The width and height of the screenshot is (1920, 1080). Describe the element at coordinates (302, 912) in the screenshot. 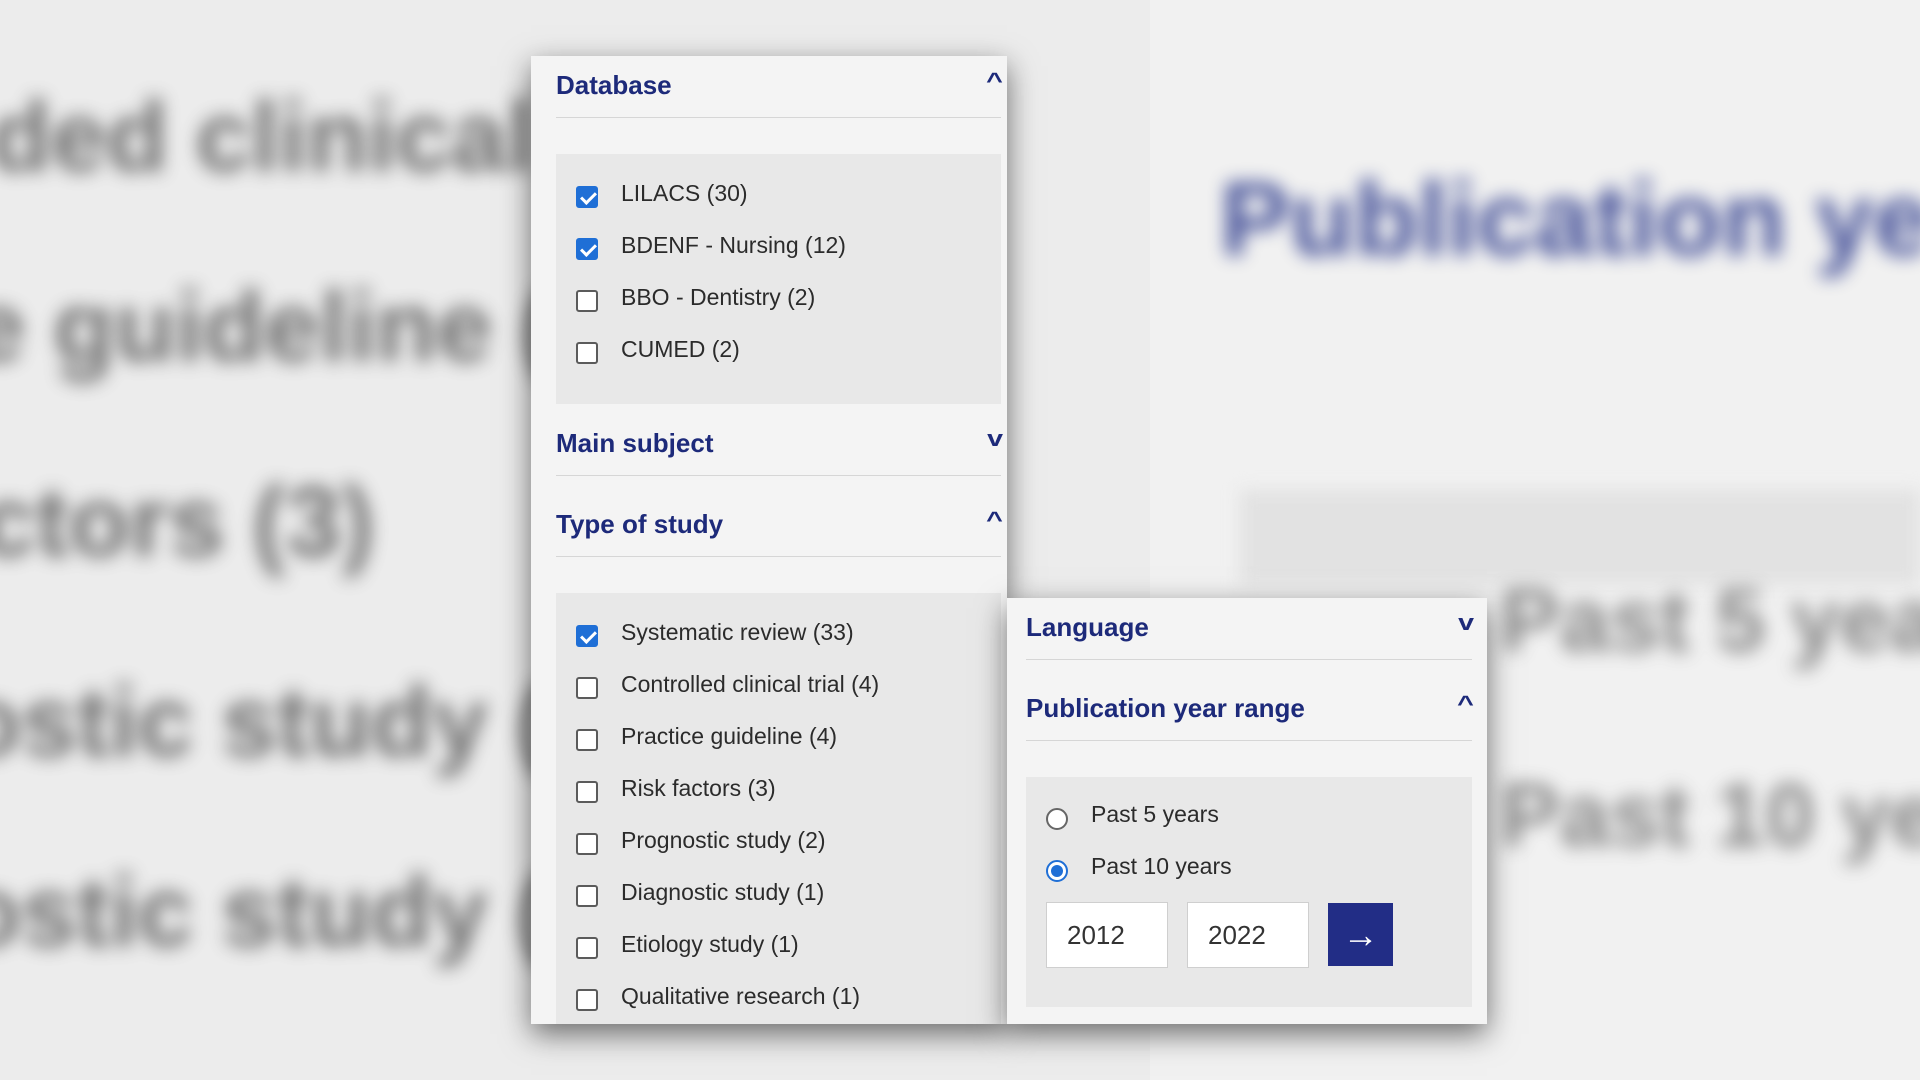

I see `background-text: ostic study (1` at that location.